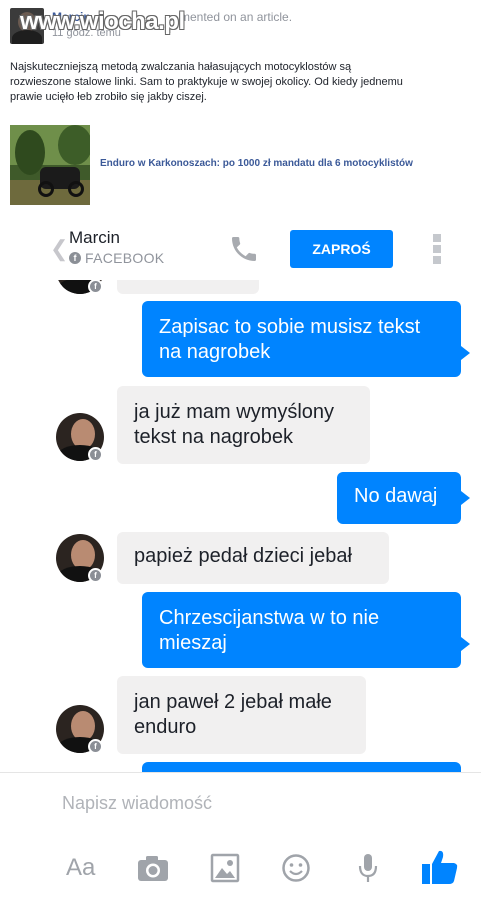 The image size is (481, 900). Describe the element at coordinates (241, 715) in the screenshot. I see `message-bubble-incoming: jan paweł 2 jebał małe enduro` at that location.